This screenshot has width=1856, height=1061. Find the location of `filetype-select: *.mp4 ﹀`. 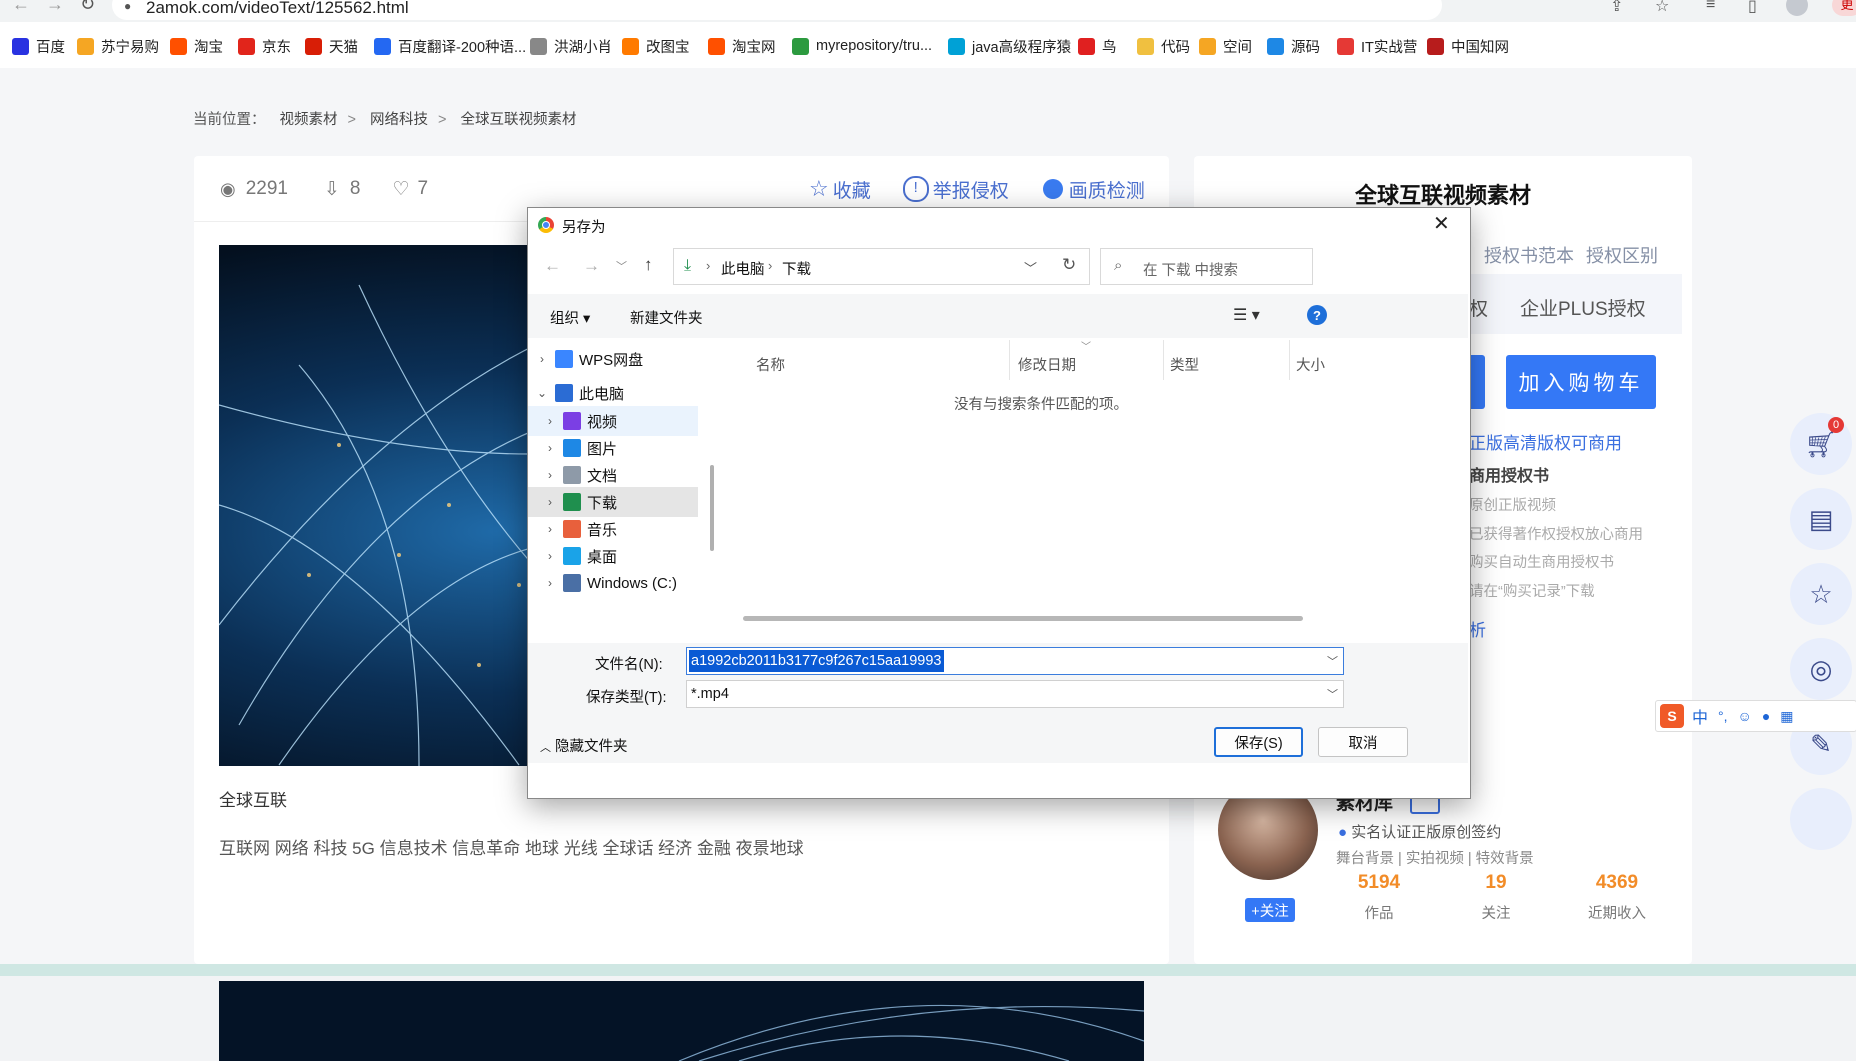

filetype-select: *.mp4 ﹀ is located at coordinates (1015, 694).